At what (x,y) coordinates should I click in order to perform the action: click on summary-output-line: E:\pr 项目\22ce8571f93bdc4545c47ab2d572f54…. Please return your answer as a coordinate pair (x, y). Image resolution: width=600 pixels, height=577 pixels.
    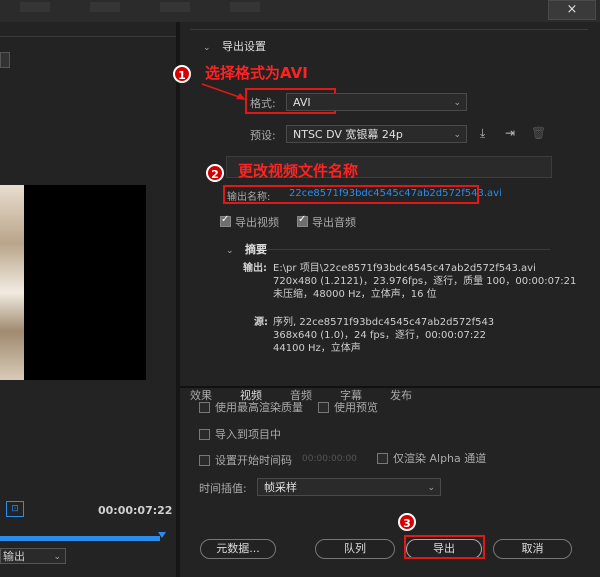
    Looking at the image, I should click on (404, 268).